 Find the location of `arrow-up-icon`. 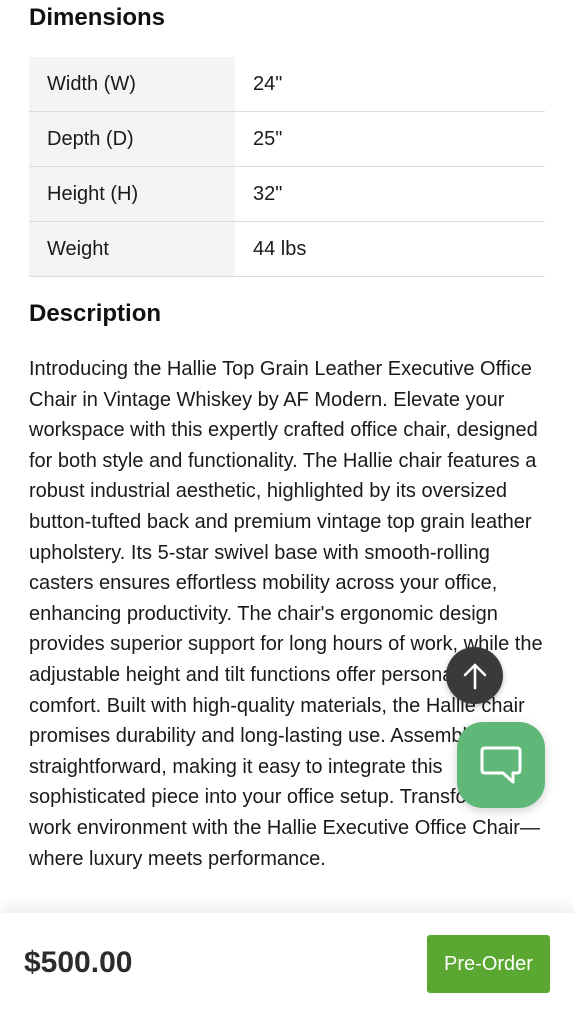

arrow-up-icon is located at coordinates (474, 676).